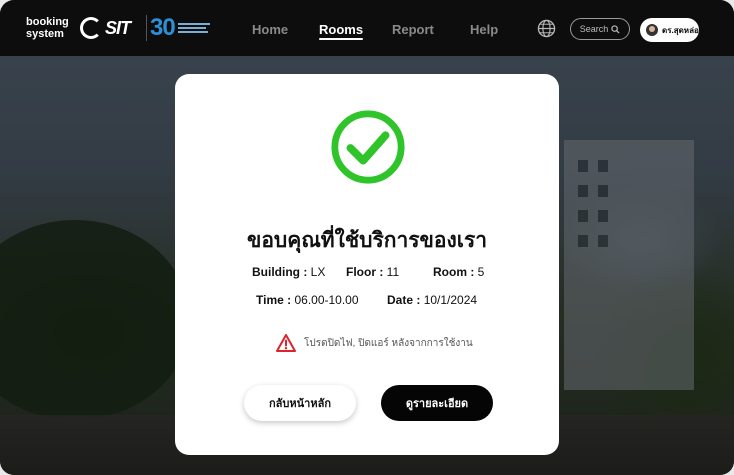 The width and height of the screenshot is (734, 475). I want to click on building-value: LX, so click(318, 272).